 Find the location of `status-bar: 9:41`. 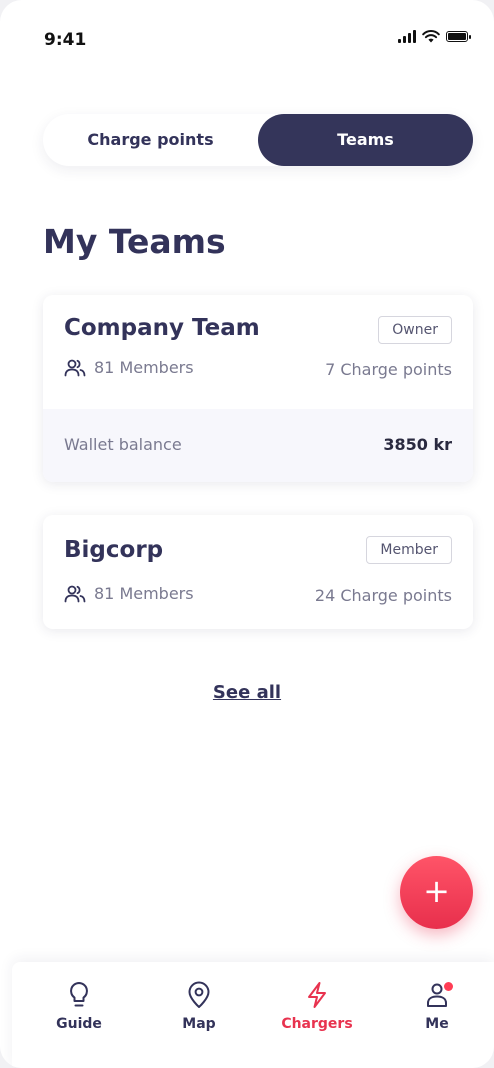

status-bar: 9:41 is located at coordinates (247, 35).